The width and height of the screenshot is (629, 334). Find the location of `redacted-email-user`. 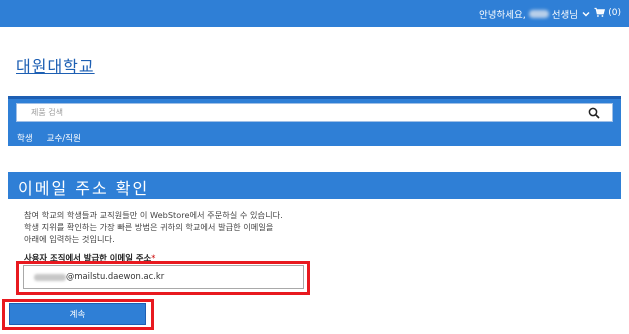

redacted-email-user is located at coordinates (50, 277).